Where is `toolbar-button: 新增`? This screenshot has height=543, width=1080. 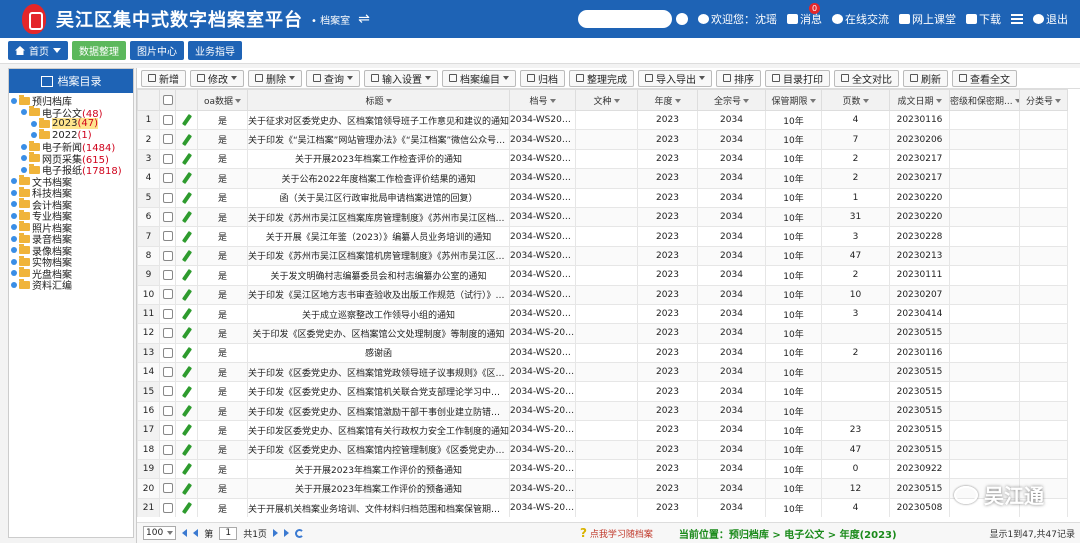
toolbar-button: 新增 is located at coordinates (163, 78).